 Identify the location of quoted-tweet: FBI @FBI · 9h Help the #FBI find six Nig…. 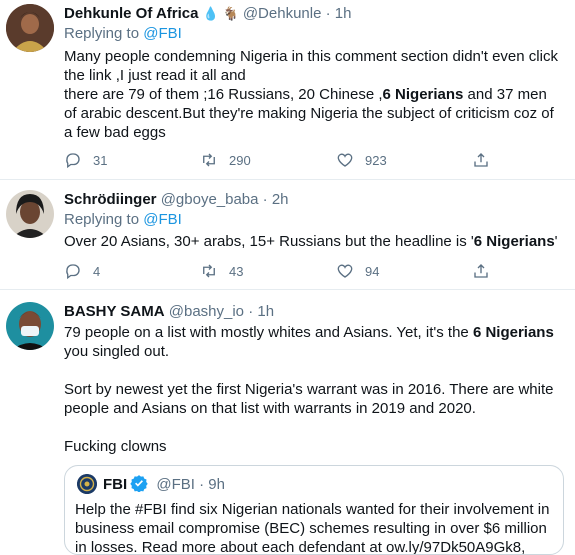
(314, 510).